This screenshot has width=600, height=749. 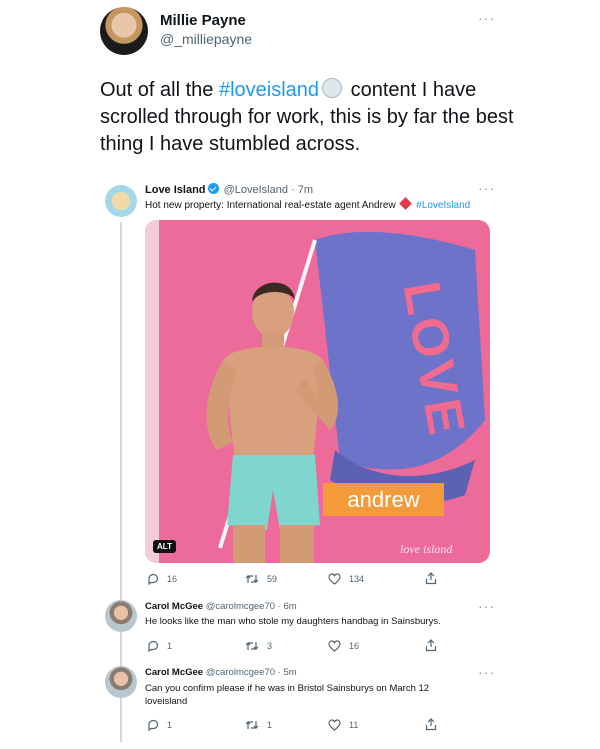 I want to click on quoted-name: Love Island, so click(x=175, y=190).